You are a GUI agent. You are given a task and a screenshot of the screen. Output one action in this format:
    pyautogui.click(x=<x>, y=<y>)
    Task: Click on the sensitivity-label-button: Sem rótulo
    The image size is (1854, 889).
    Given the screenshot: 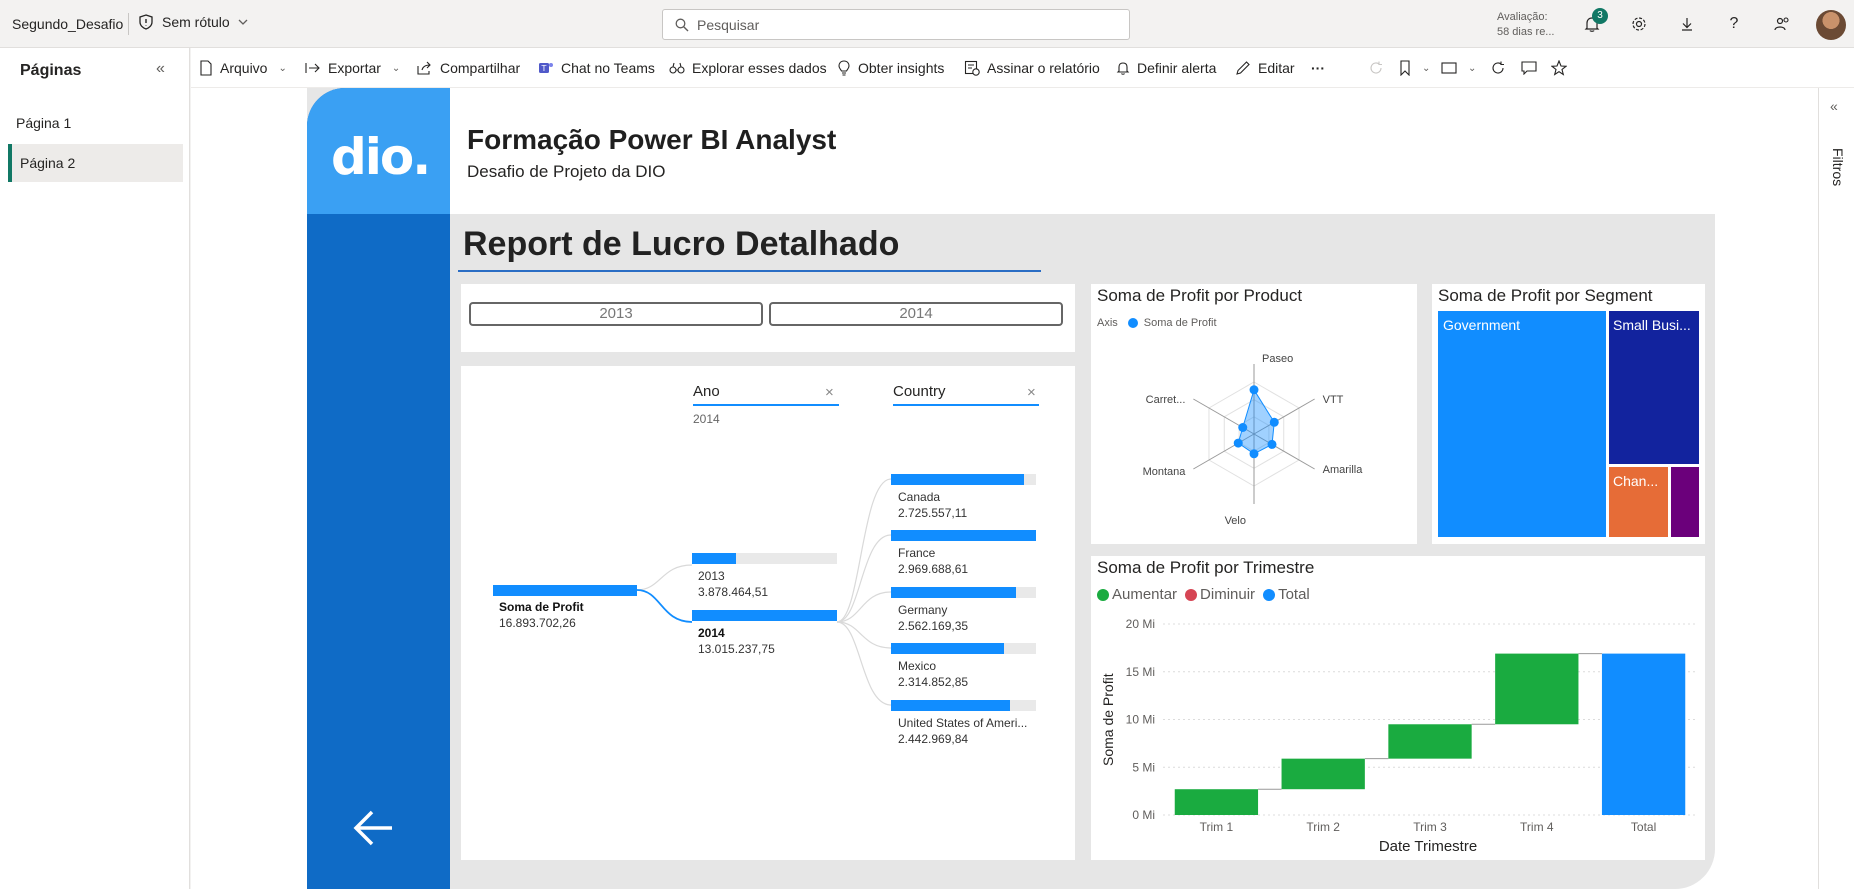 What is the action you would take?
    pyautogui.click(x=193, y=22)
    